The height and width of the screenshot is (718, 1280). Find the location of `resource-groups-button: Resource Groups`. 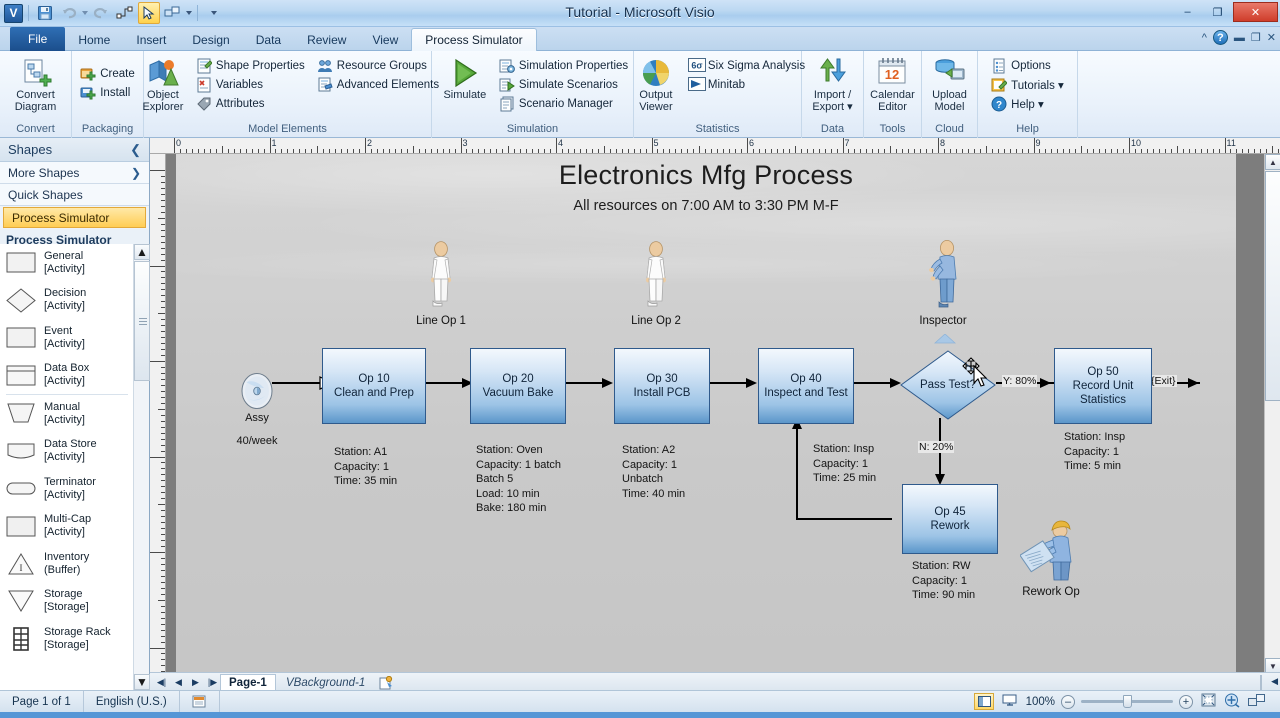

resource-groups-button: Resource Groups is located at coordinates (378, 66).